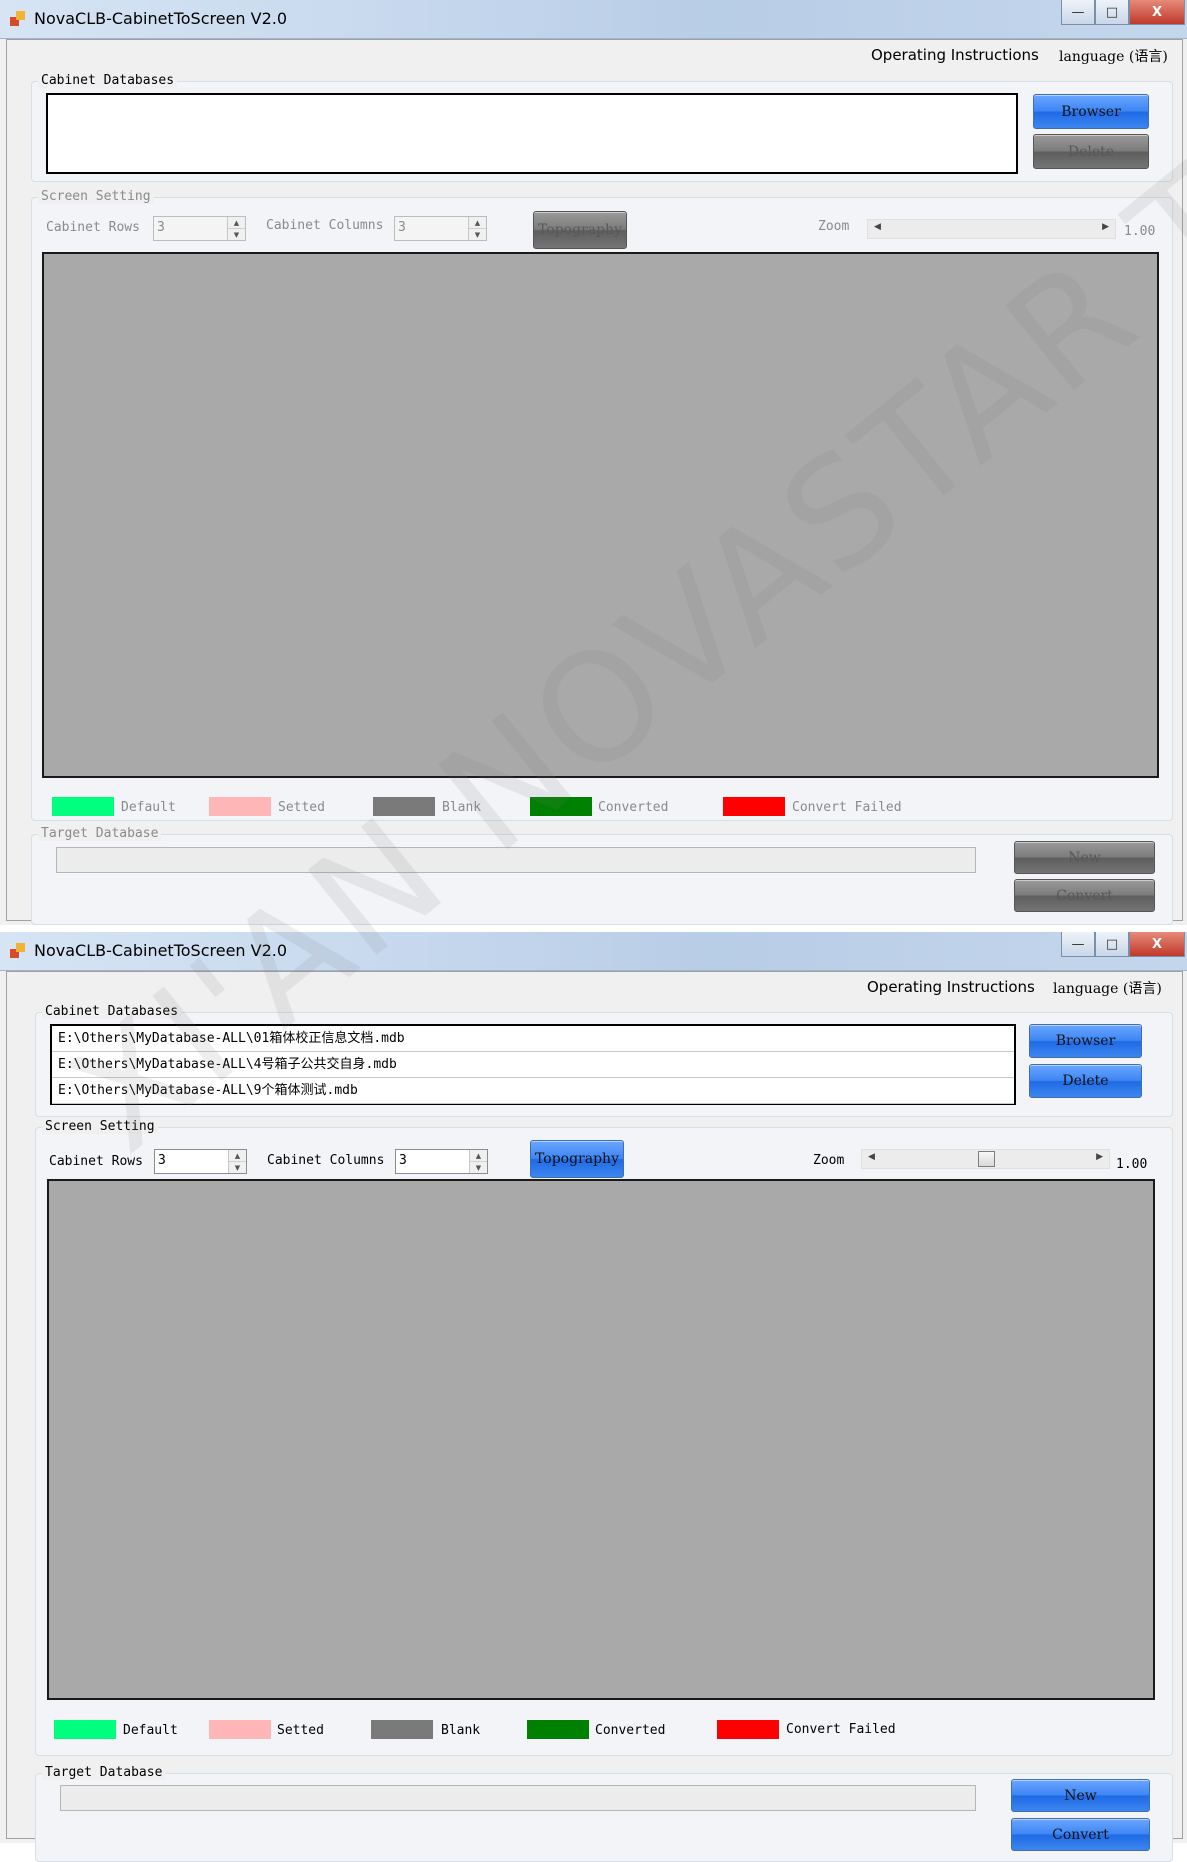 Image resolution: width=1187 pixels, height=1862 pixels. I want to click on list-item: E:\Others\MyDatabase-ALL\9个箱体测试.mdb, so click(533, 1091).